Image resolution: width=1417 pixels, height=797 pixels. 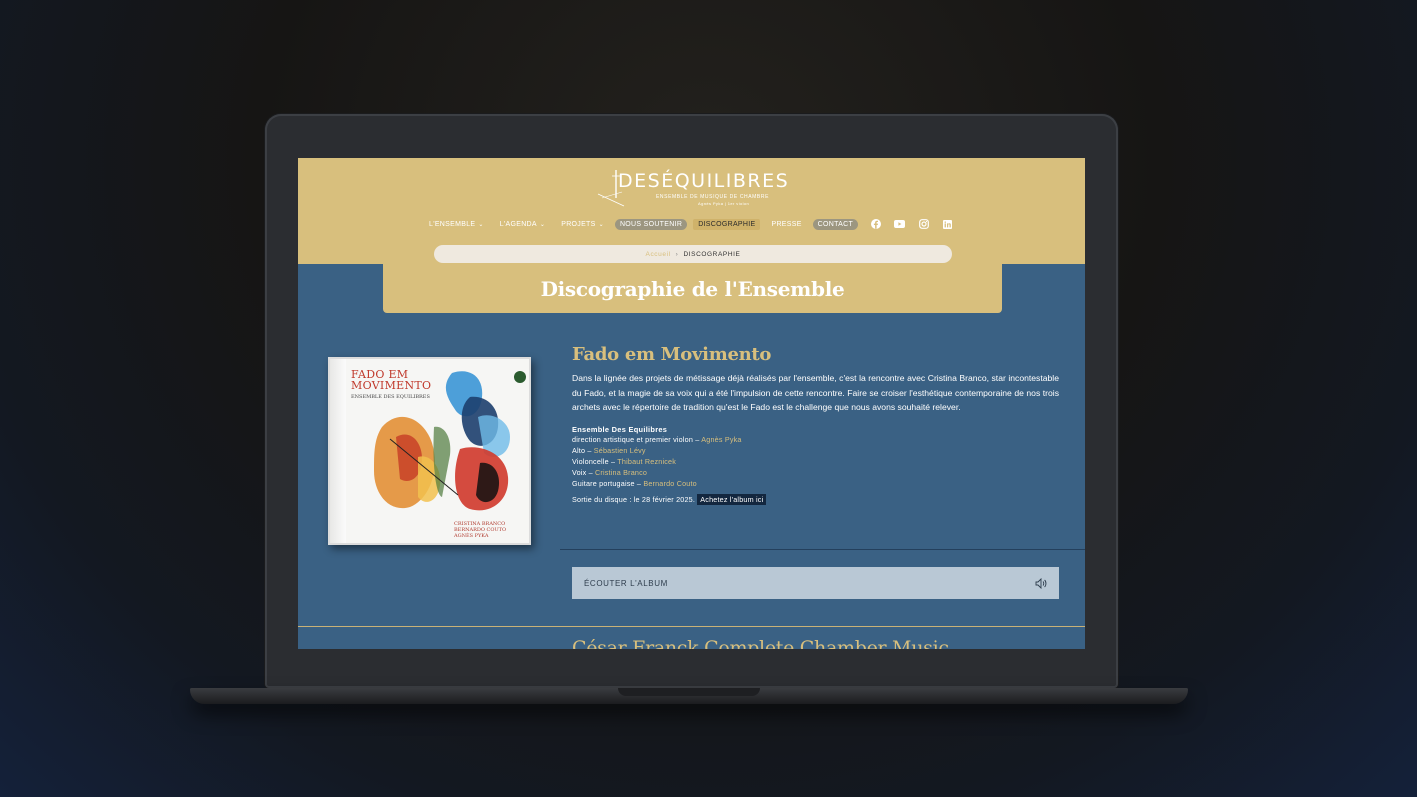 I want to click on nav-item-ensemble: L'ENSEMBLE ⌄, so click(x=456, y=224).